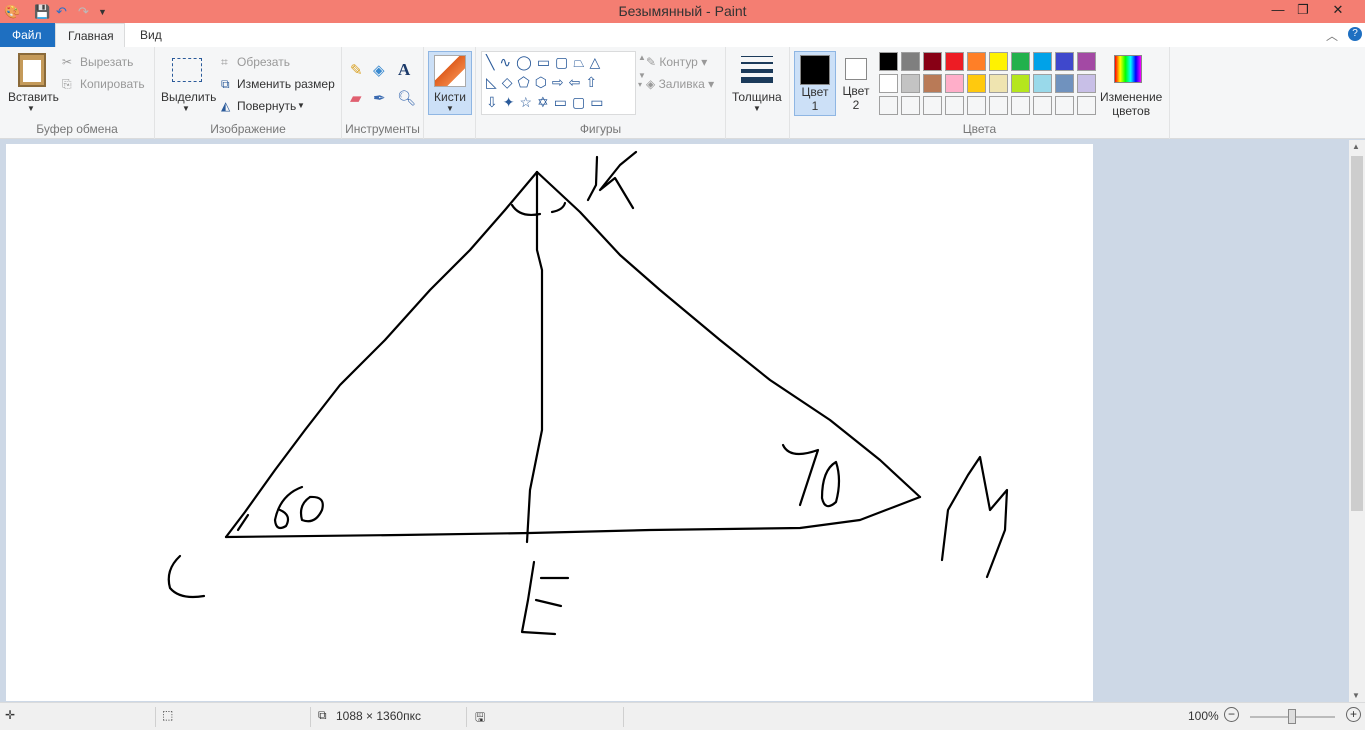 This screenshot has height=730, width=1365. What do you see at coordinates (538, 209) in the screenshot?
I see `angle-arc-top` at bounding box center [538, 209].